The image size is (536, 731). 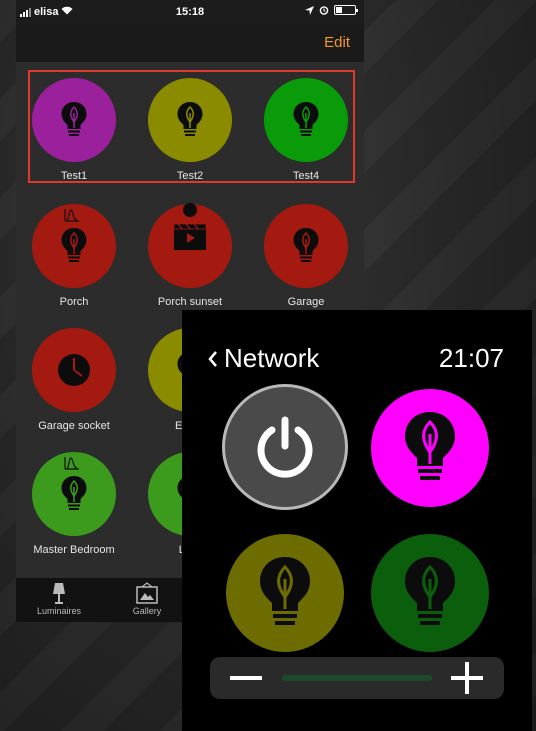 I want to click on decrease-button, so click(x=246, y=678).